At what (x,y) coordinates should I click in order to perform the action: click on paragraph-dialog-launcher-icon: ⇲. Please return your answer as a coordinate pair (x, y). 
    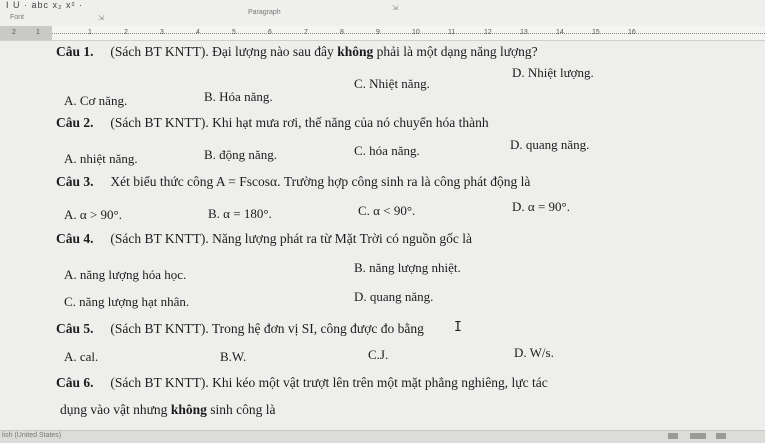
    Looking at the image, I should click on (395, 8).